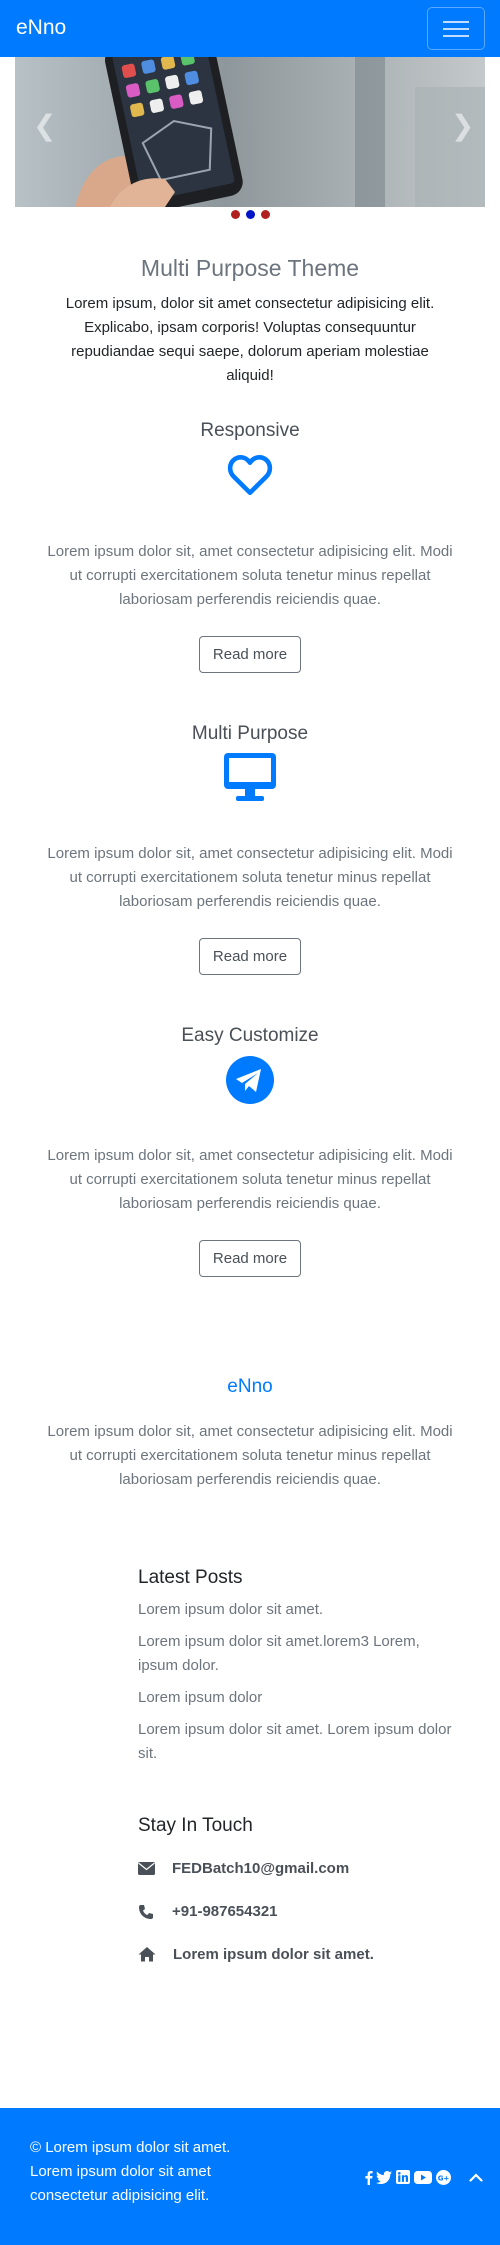 The width and height of the screenshot is (500, 2245). What do you see at coordinates (147, 1954) in the screenshot?
I see `home-icon` at bounding box center [147, 1954].